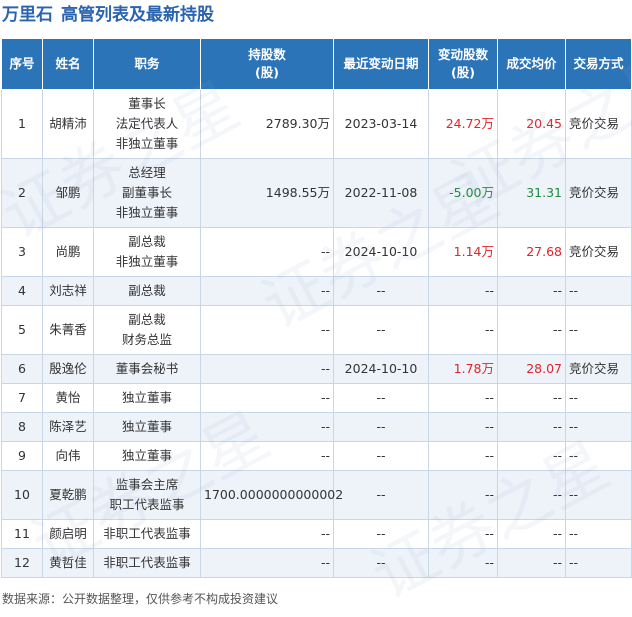  Describe the element at coordinates (463, 369) in the screenshot. I see `cell-change: 1.78万` at that location.